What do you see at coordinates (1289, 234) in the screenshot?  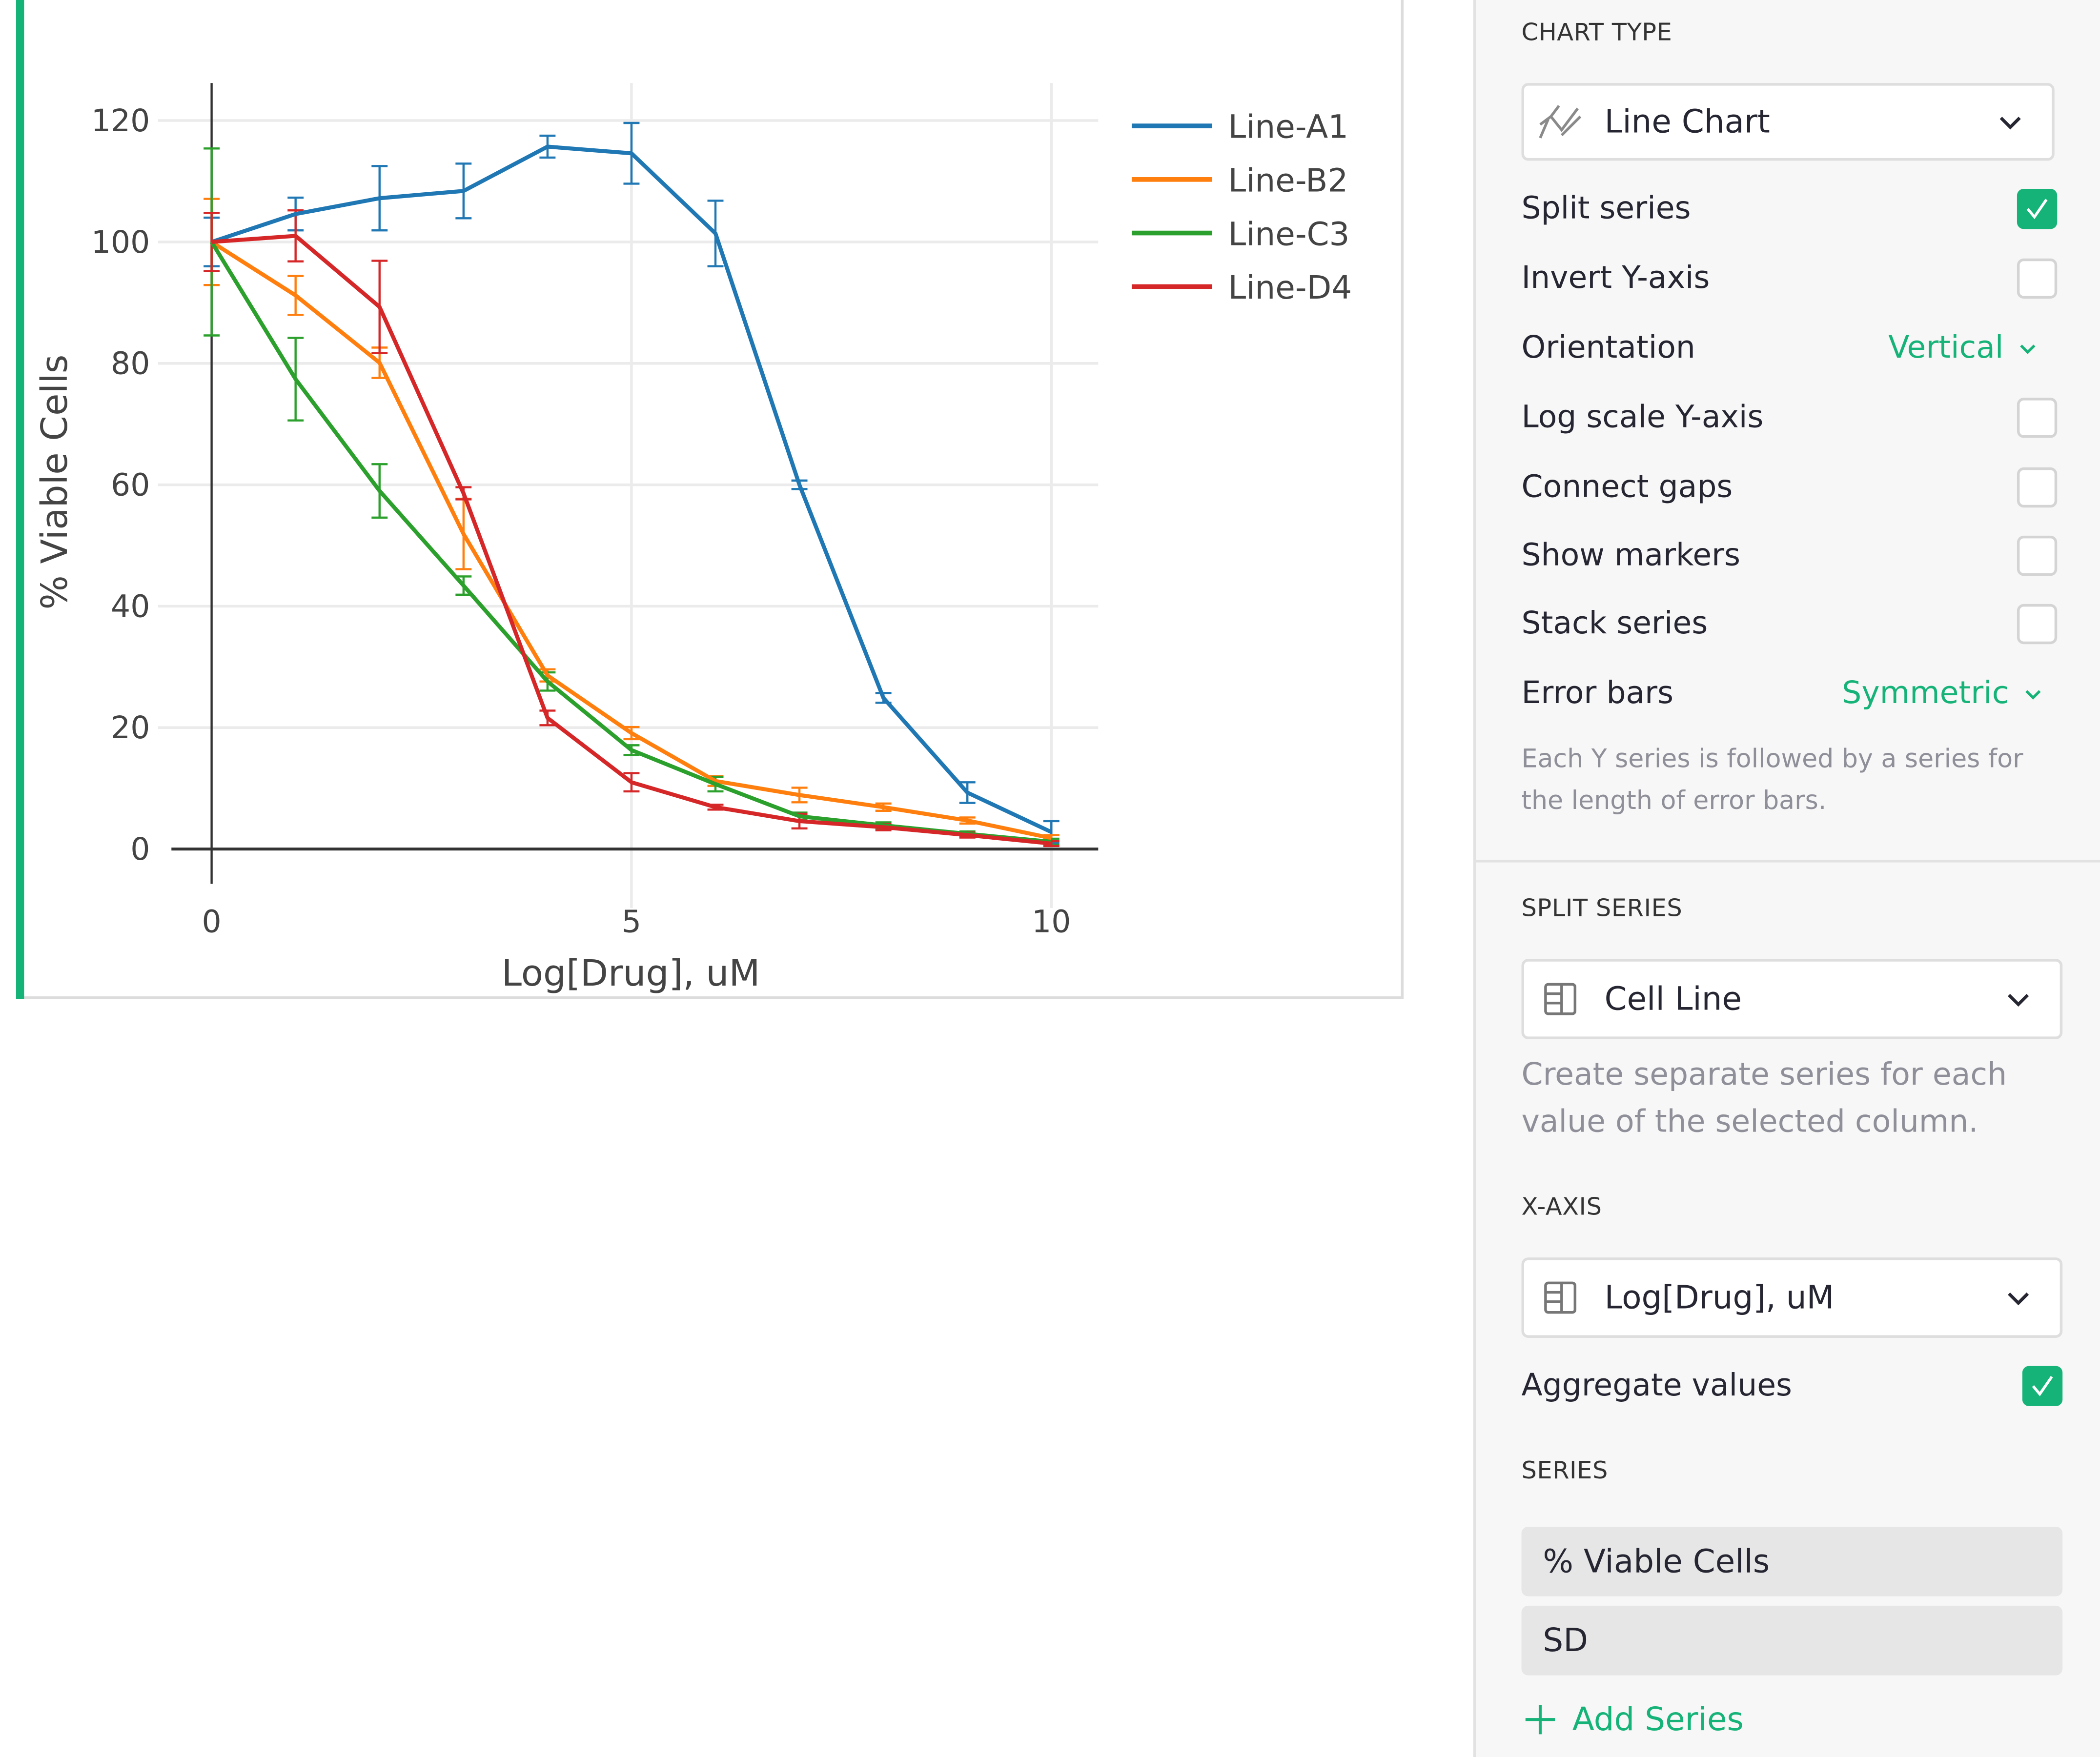 I see `legend-label: Line-C3` at bounding box center [1289, 234].